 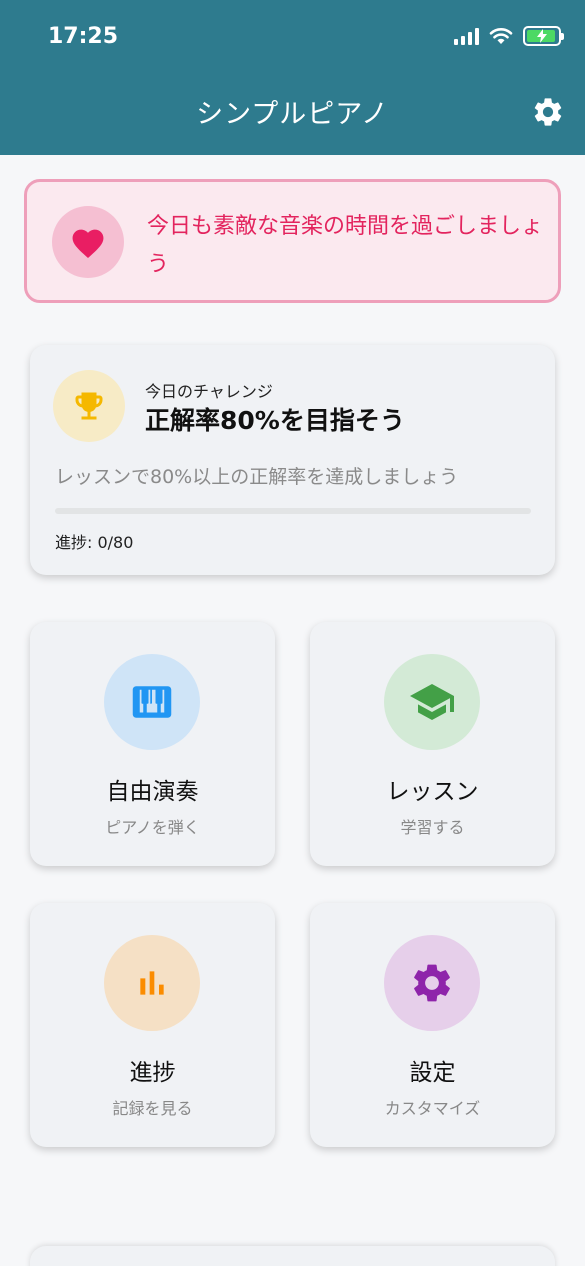 I want to click on progress-button: 進捗 記録を見る, so click(x=152, y=1025).